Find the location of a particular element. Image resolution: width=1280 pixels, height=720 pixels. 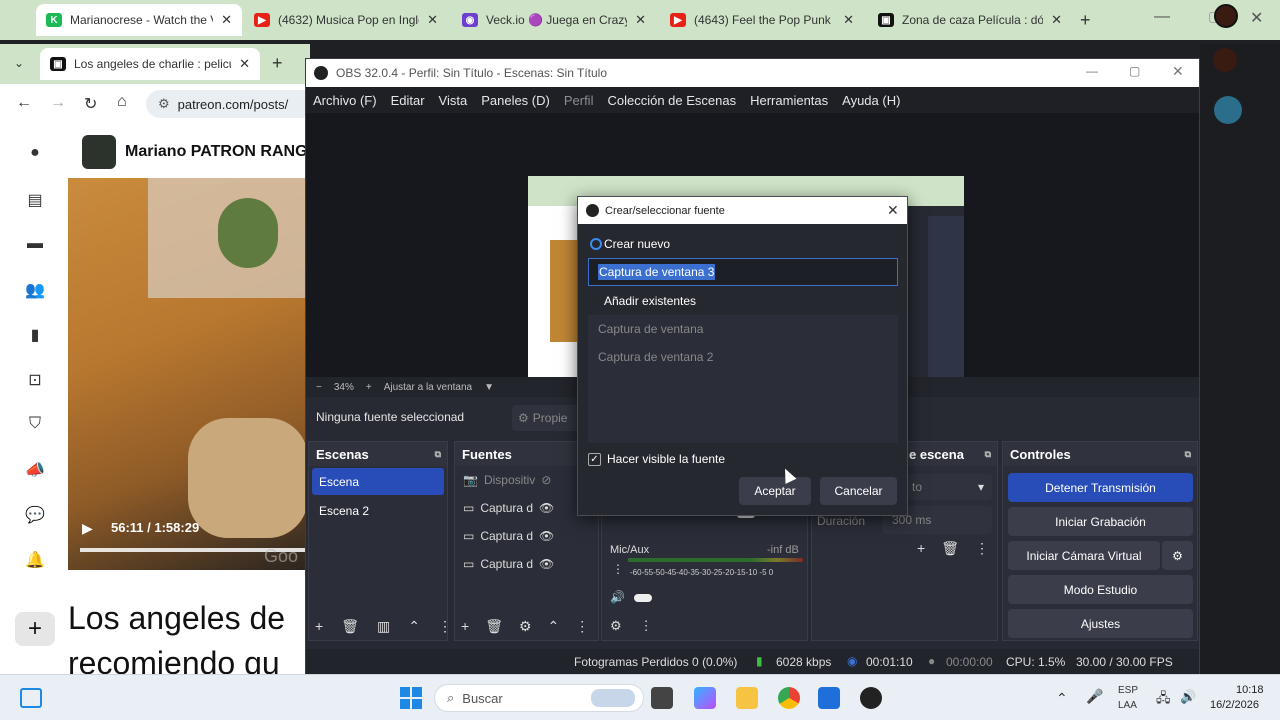

start-recording-button: Iniciar Grabación is located at coordinates (1100, 521).